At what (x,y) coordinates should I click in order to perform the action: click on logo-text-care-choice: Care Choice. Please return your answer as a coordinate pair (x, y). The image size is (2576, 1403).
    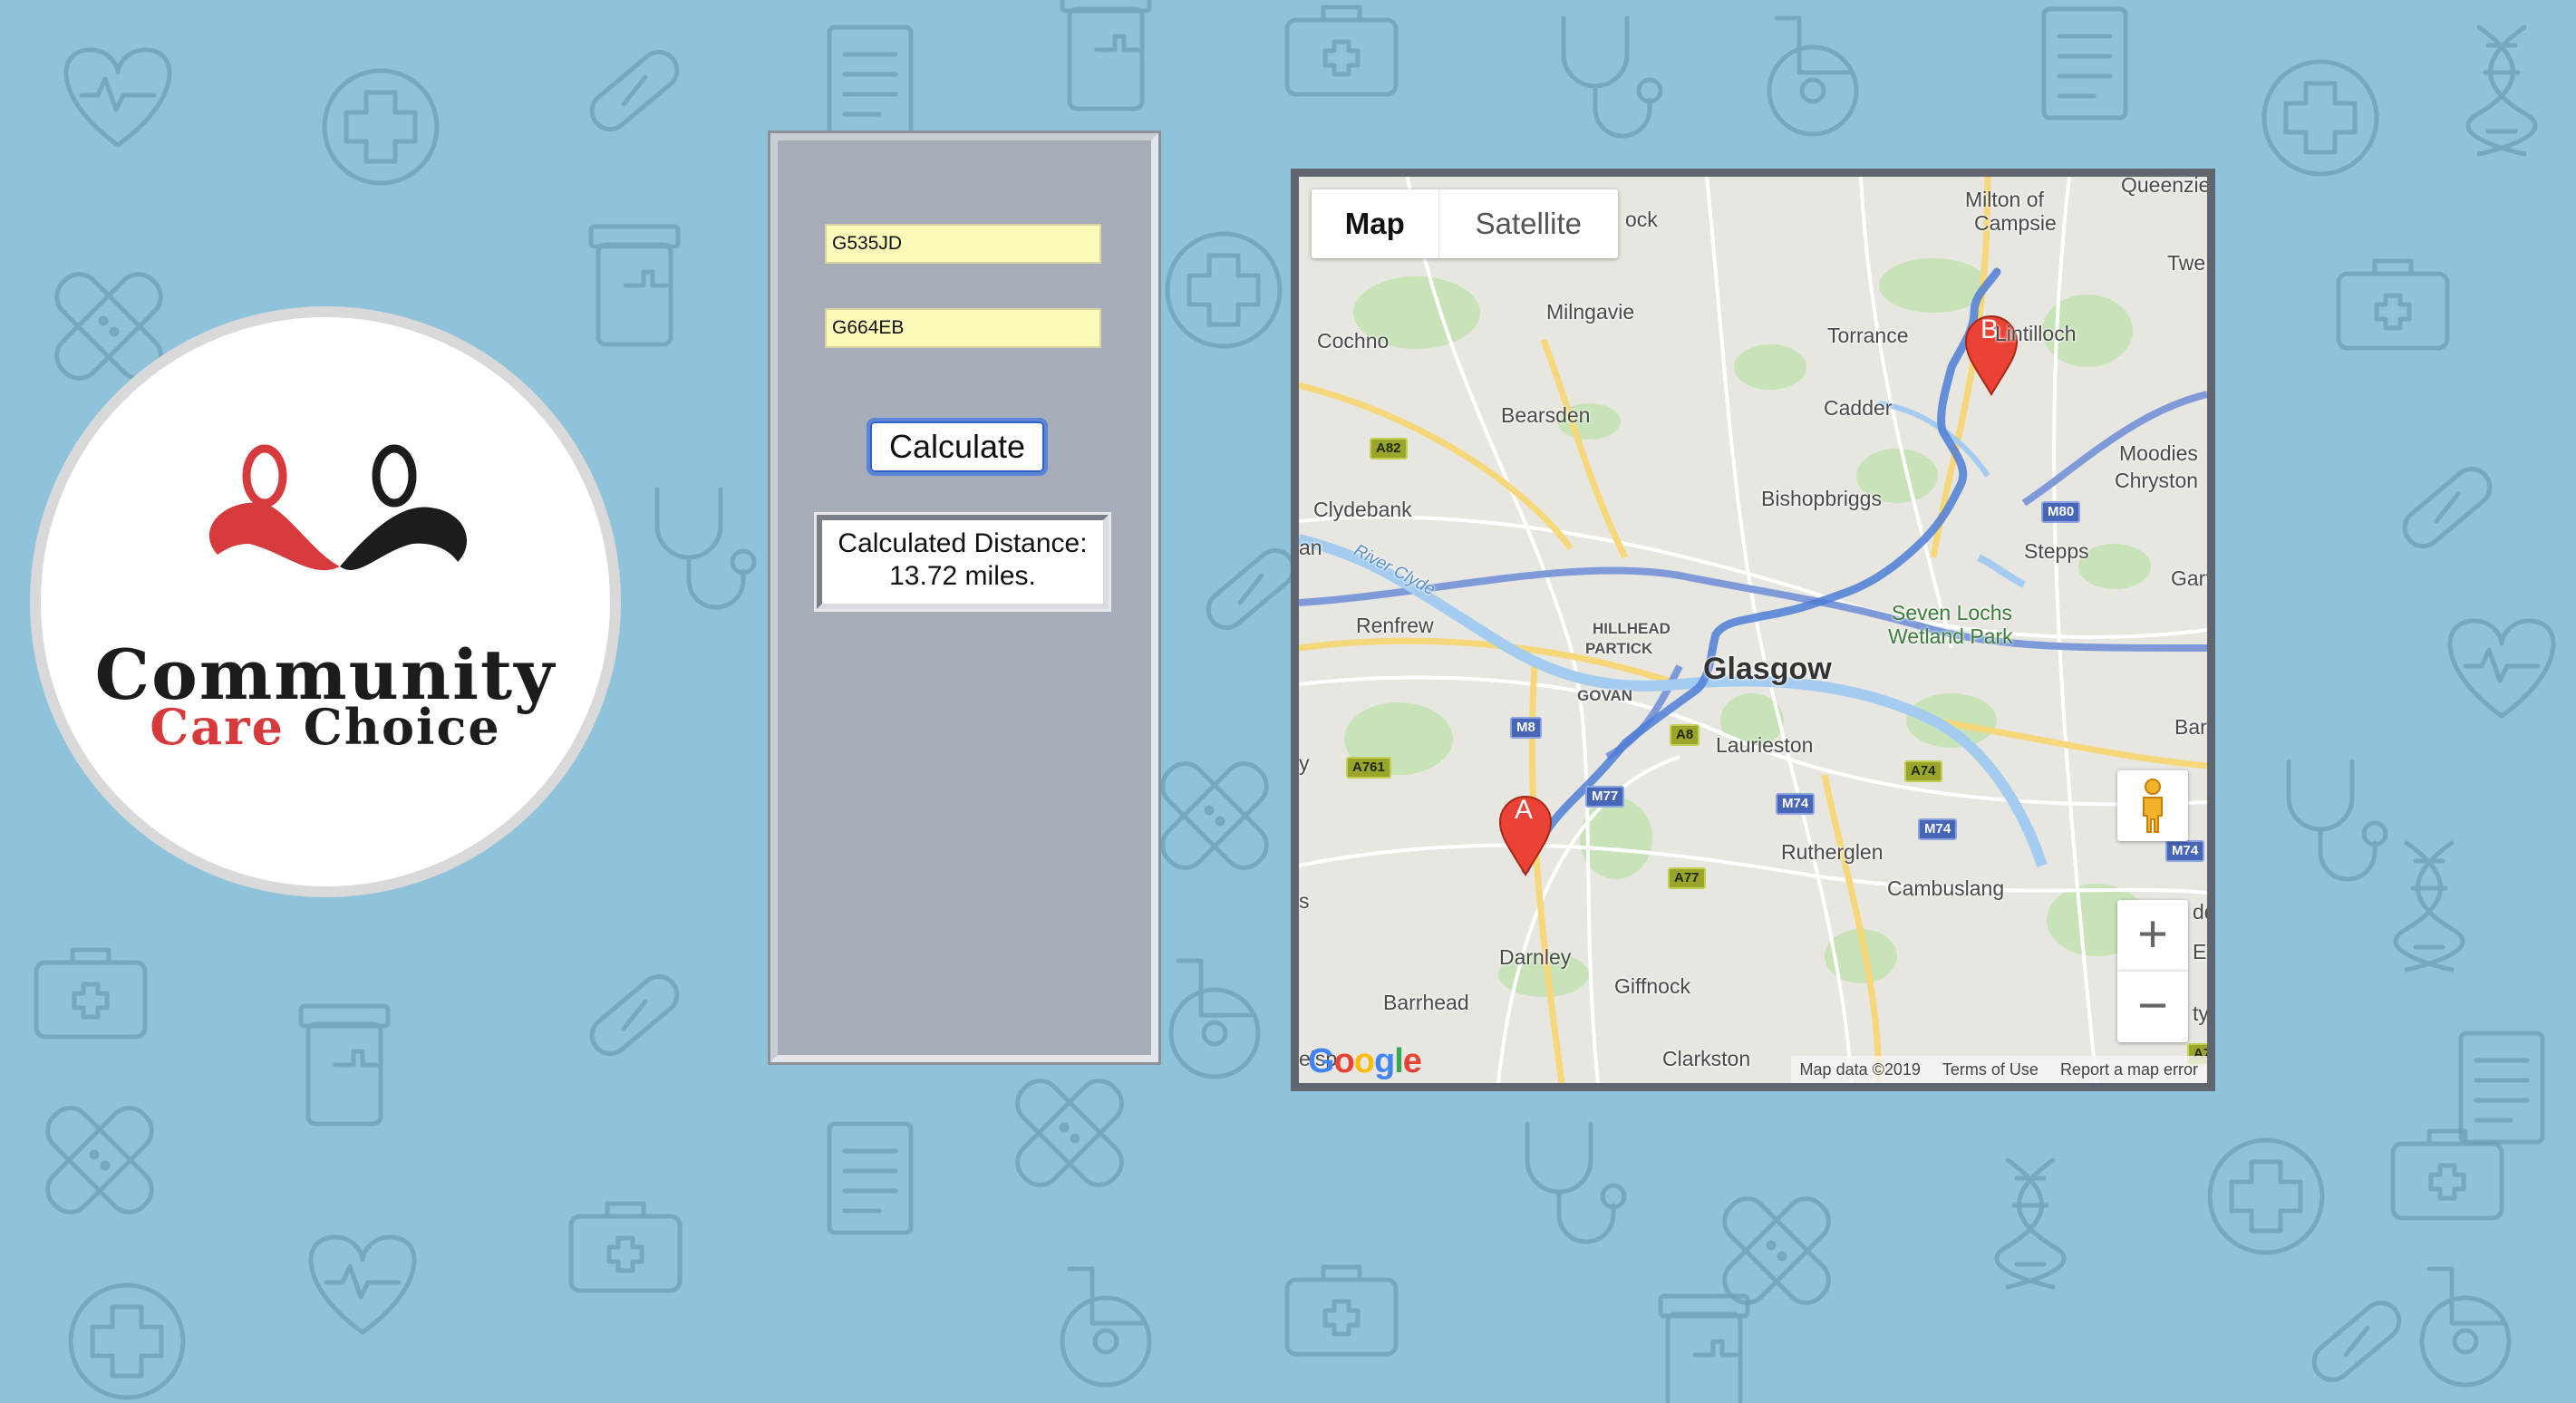
    Looking at the image, I should click on (325, 727).